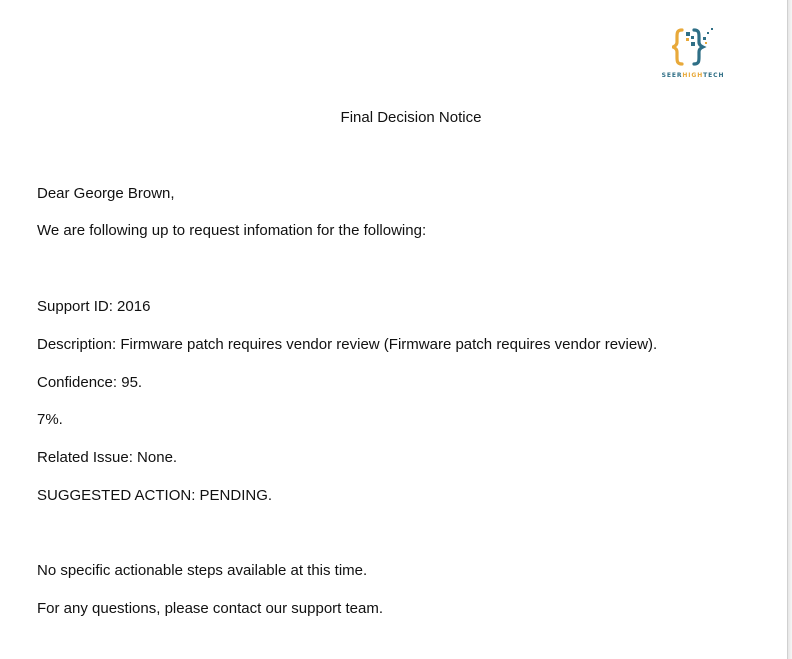 The width and height of the screenshot is (792, 659). What do you see at coordinates (693, 75) in the screenshot?
I see `company-logo-text: SEERHIGHTECH` at bounding box center [693, 75].